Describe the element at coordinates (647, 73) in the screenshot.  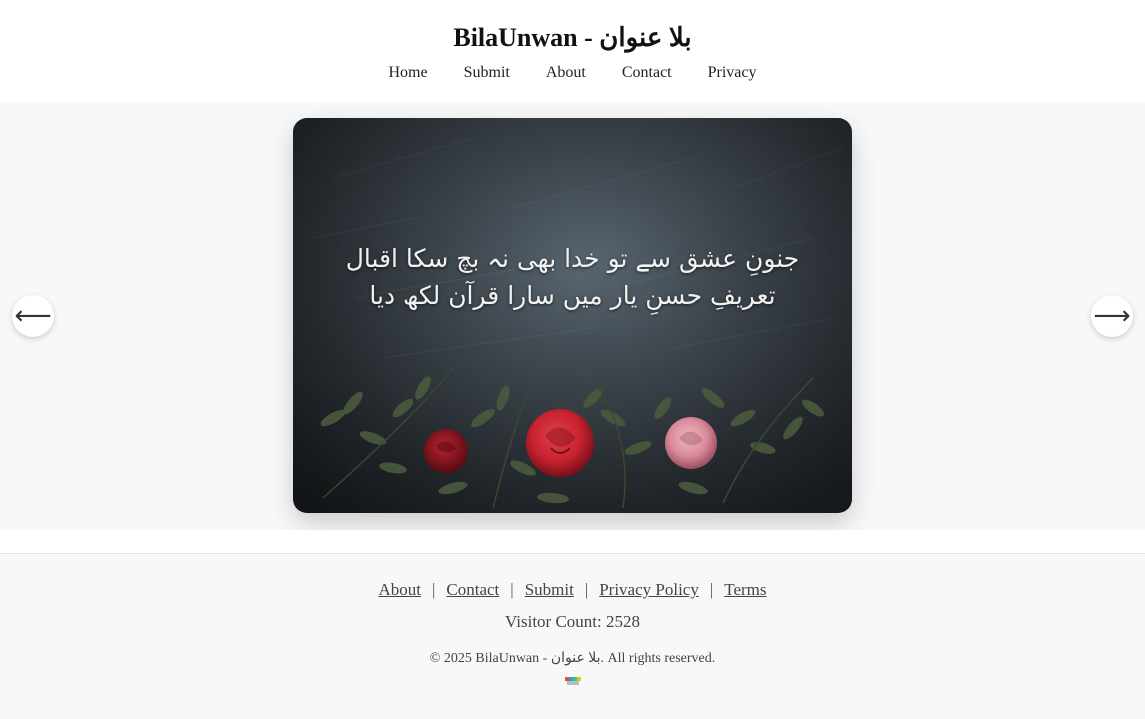
I see `nav-contact: Contact` at that location.